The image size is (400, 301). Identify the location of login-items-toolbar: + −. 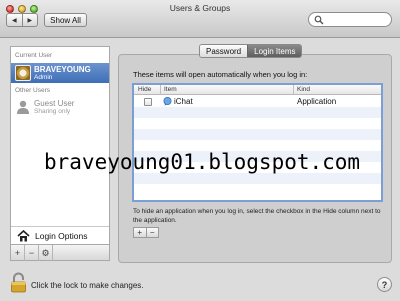
(146, 232).